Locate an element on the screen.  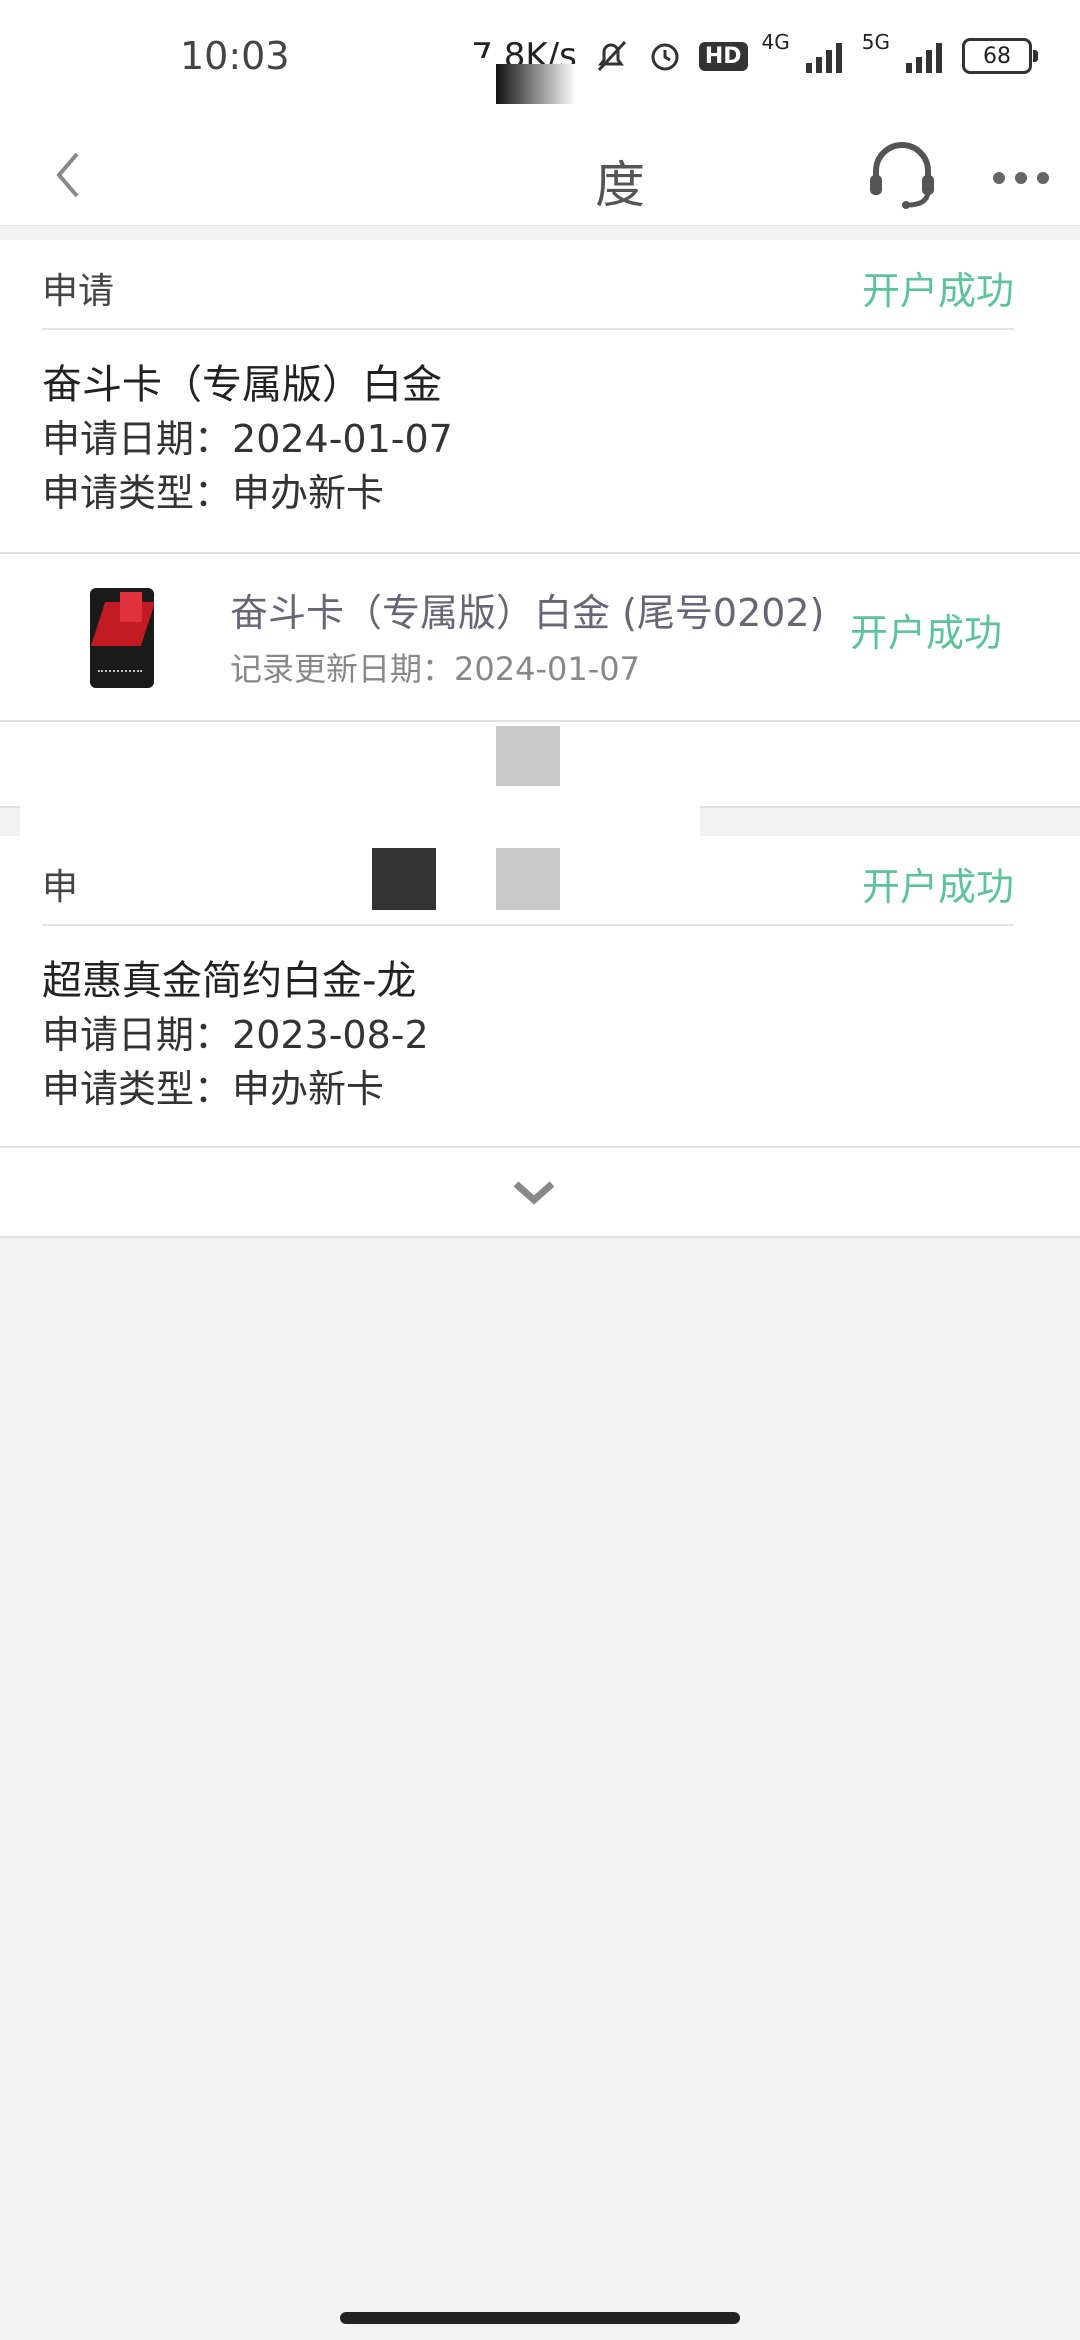
card-art-accent is located at coordinates (131, 607).